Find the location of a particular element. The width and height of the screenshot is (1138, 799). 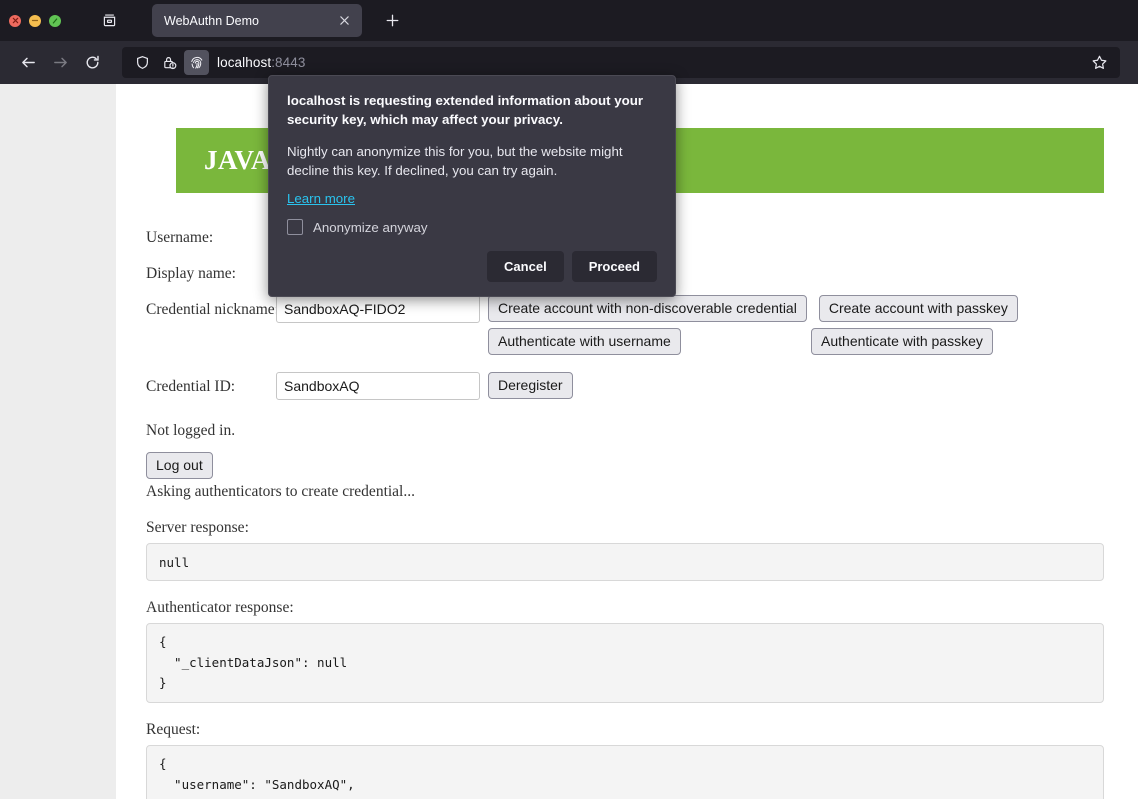

url-text: localhost:8443 is located at coordinates (261, 62).